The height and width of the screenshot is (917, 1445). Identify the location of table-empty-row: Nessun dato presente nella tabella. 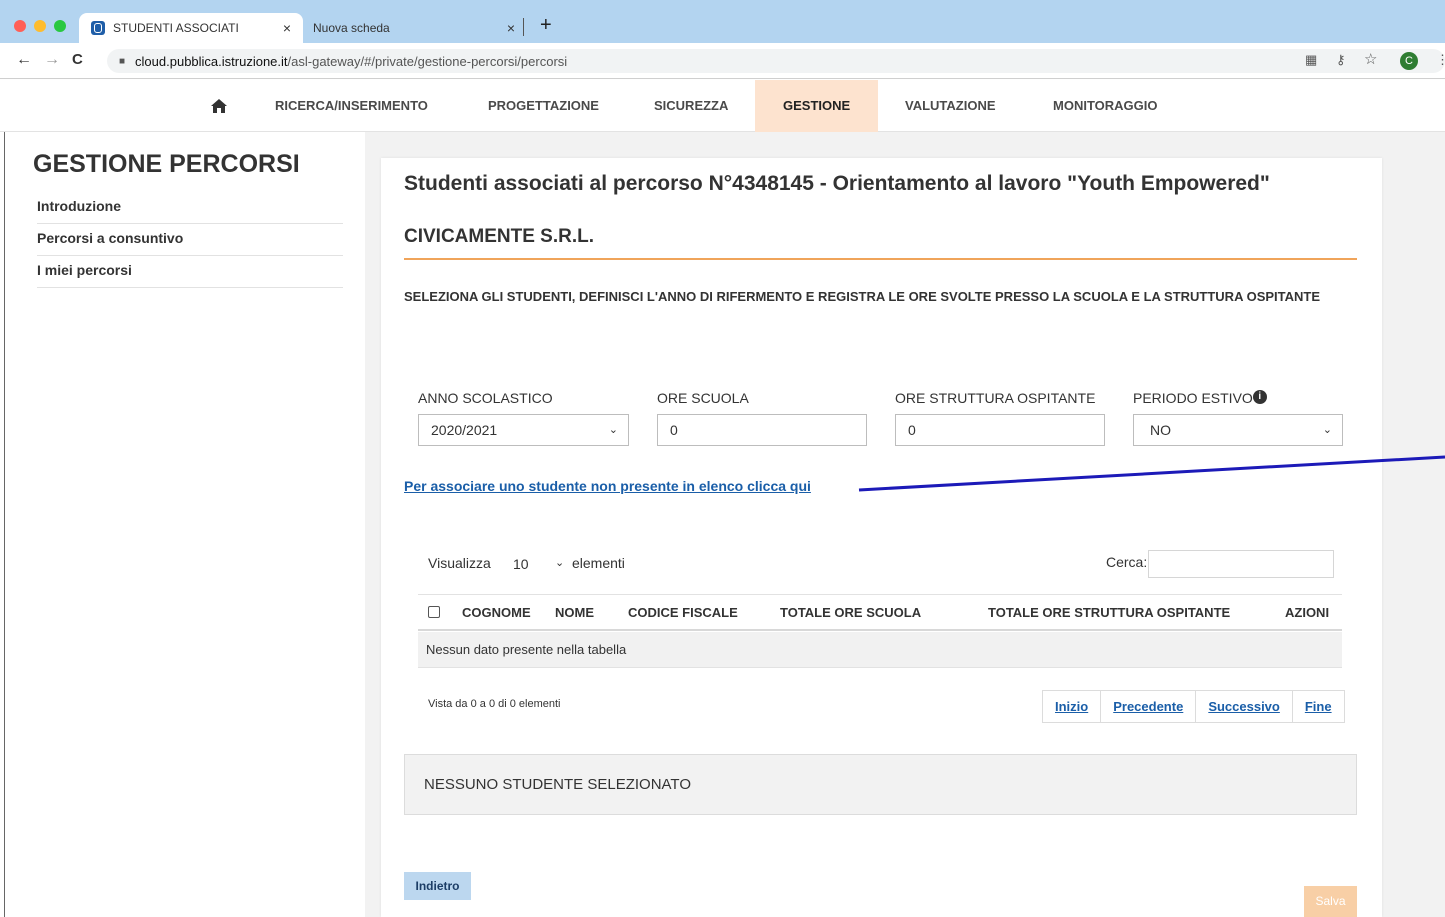
(880, 650).